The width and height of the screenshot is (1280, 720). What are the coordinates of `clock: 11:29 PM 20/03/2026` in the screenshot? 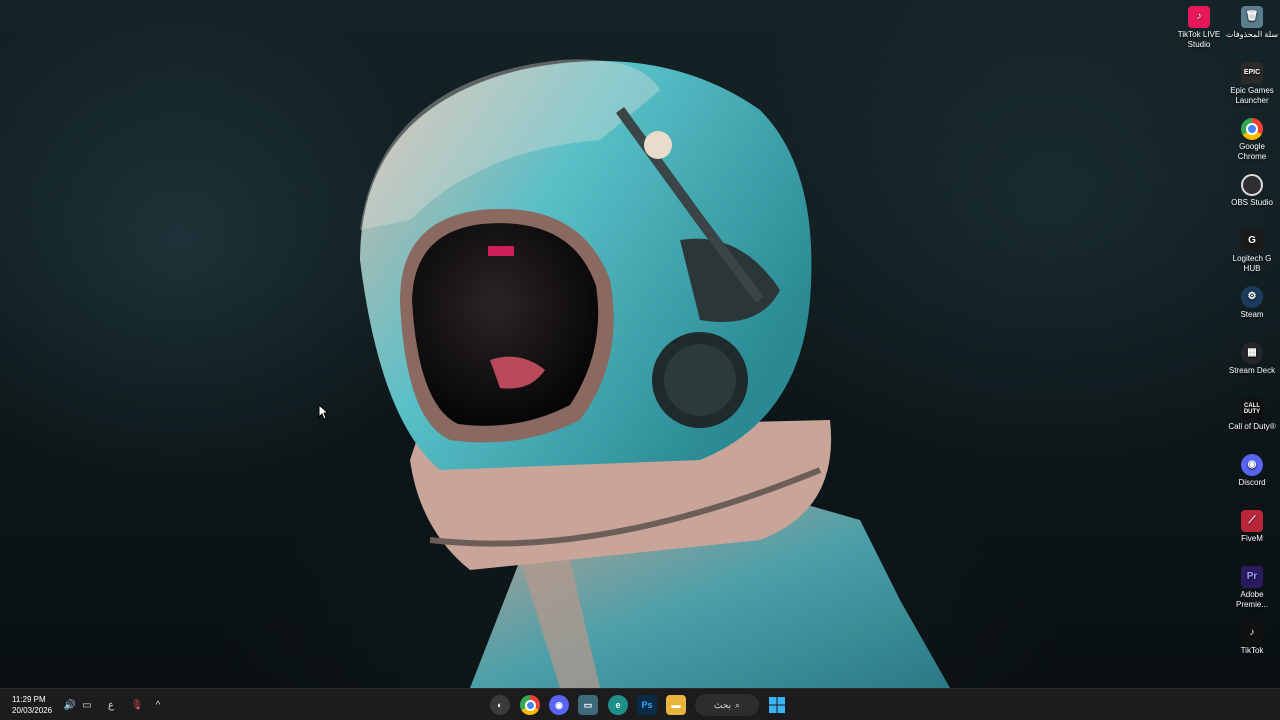 It's located at (32, 705).